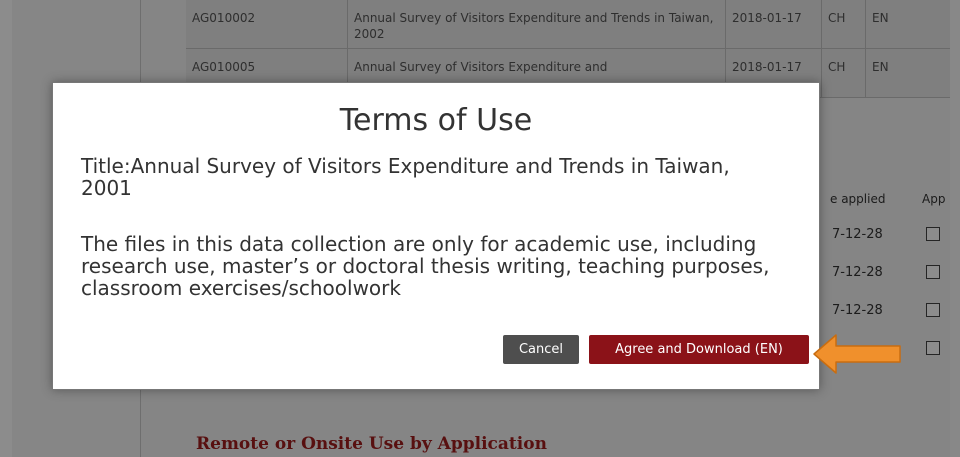 Image resolution: width=960 pixels, height=457 pixels. I want to click on dialog-title: Terms of Use, so click(436, 120).